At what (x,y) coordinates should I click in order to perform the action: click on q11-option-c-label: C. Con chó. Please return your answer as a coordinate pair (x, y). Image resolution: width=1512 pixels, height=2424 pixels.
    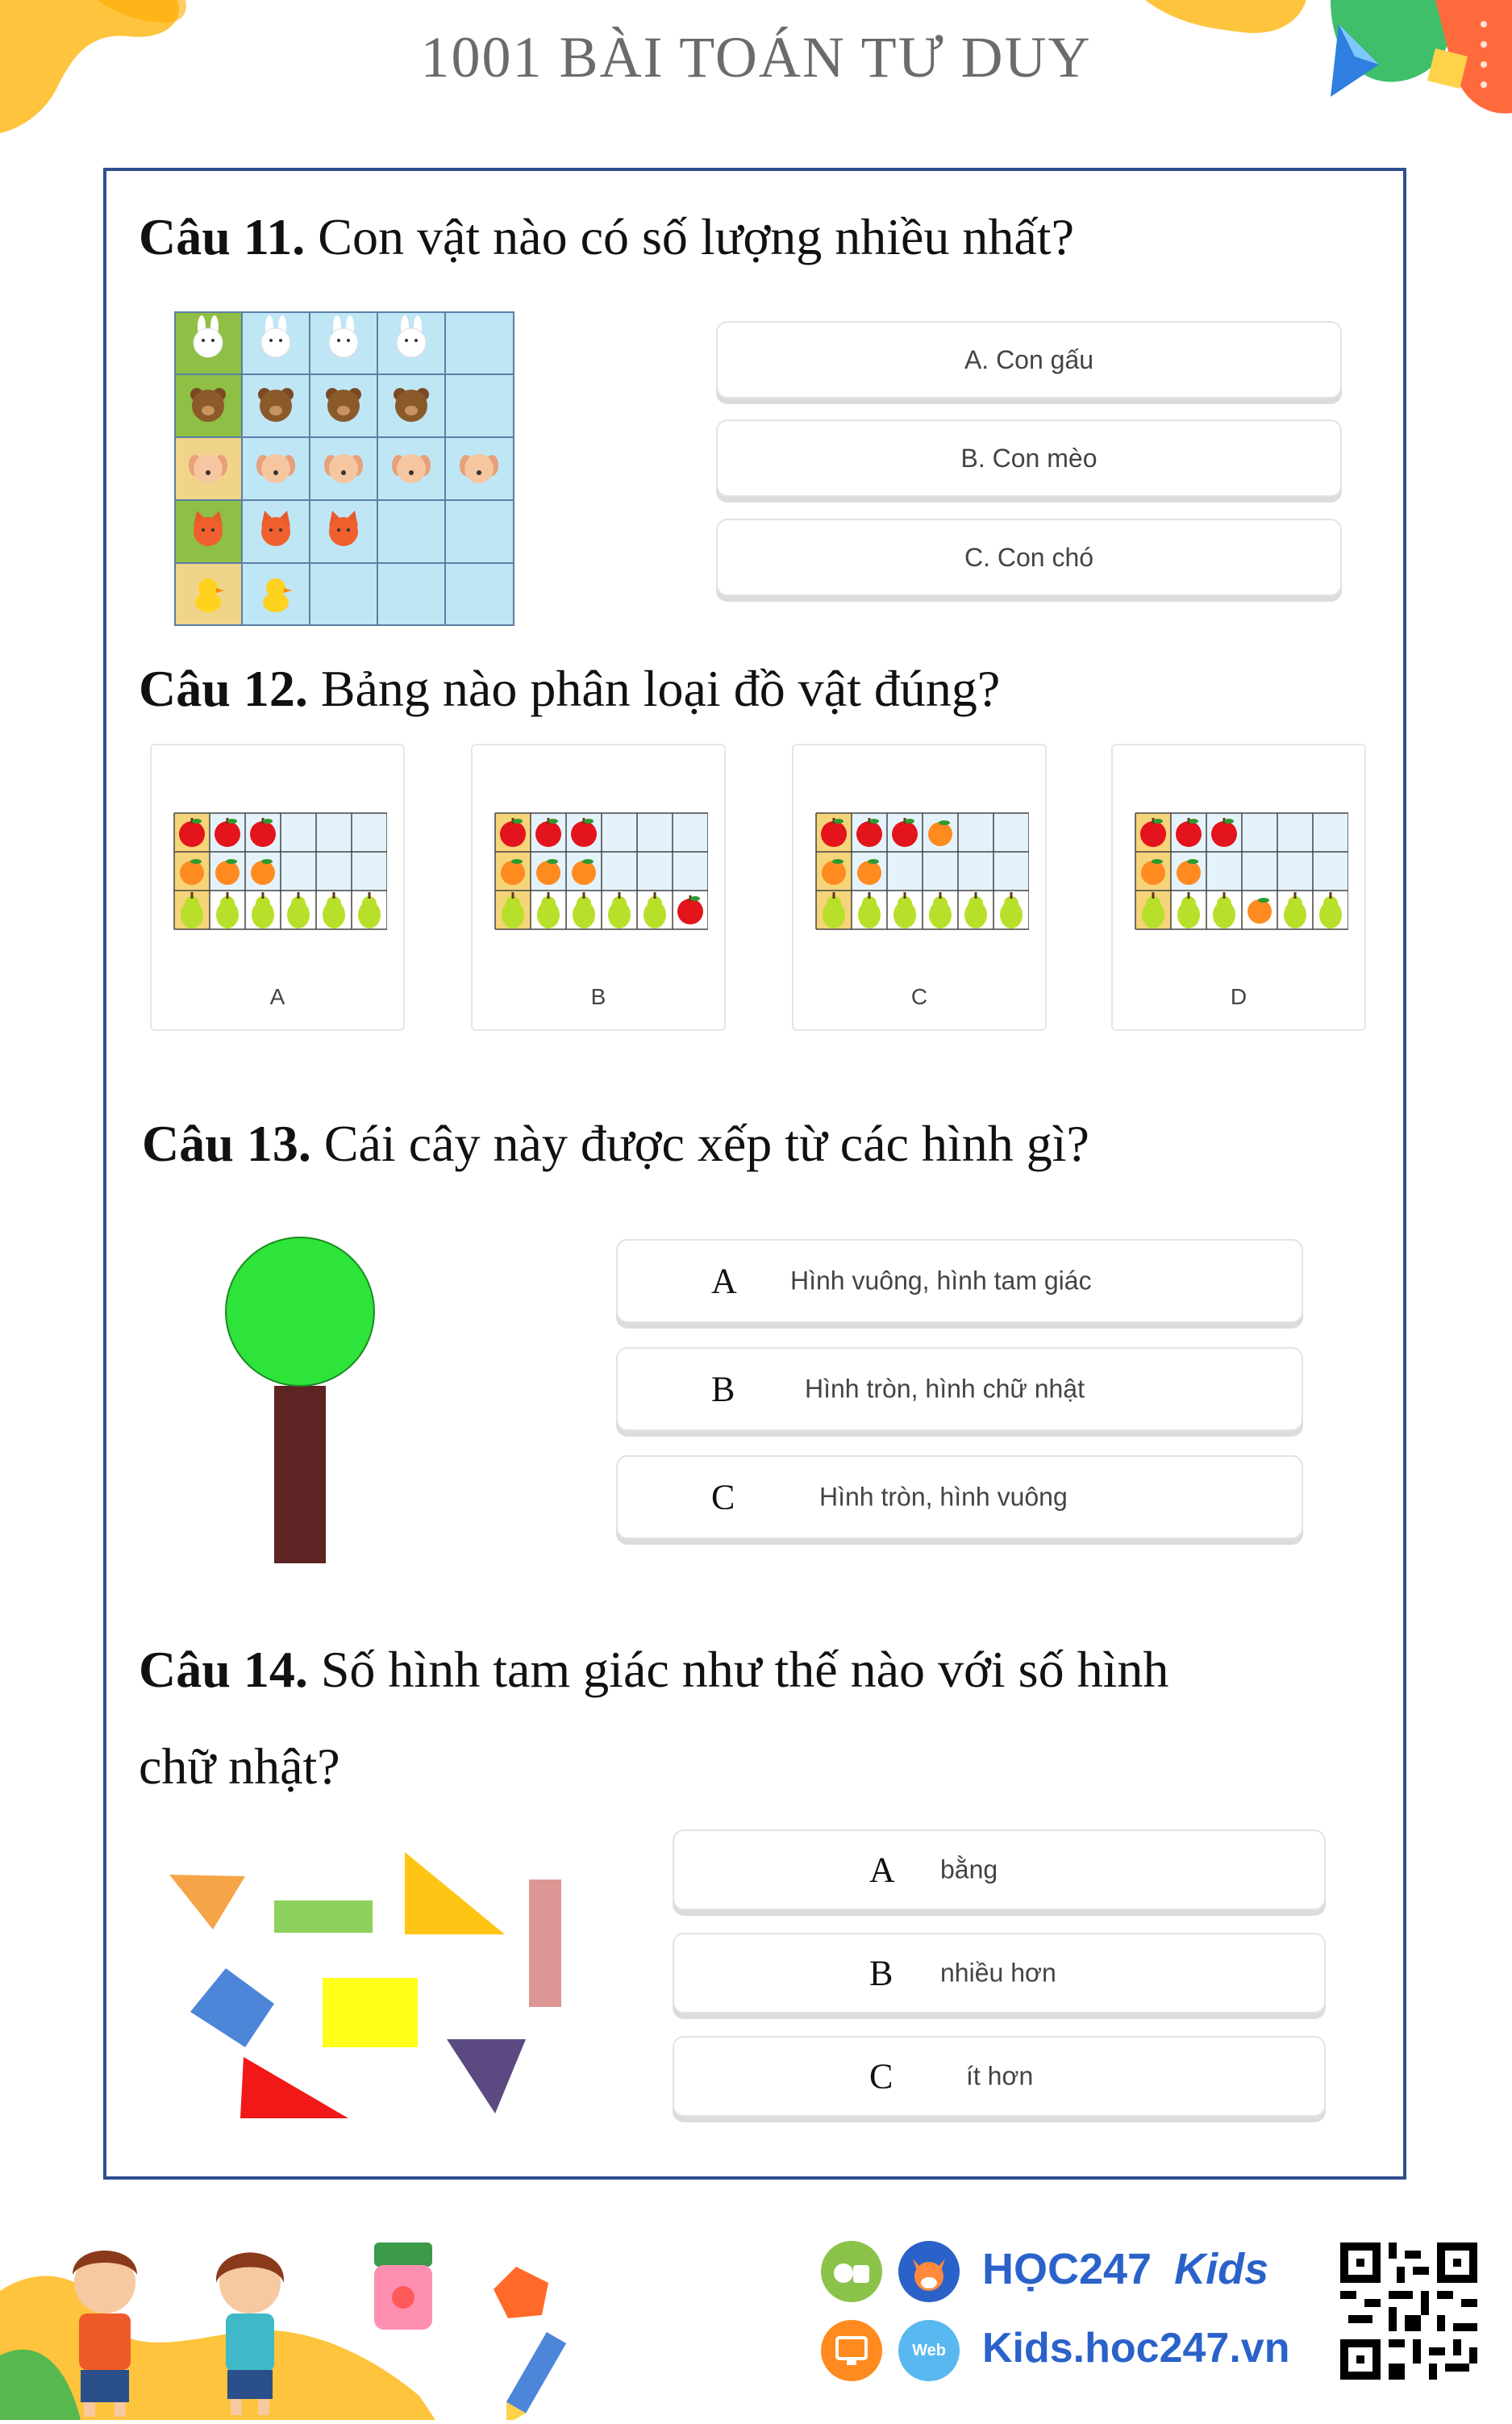
    Looking at the image, I should click on (1029, 557).